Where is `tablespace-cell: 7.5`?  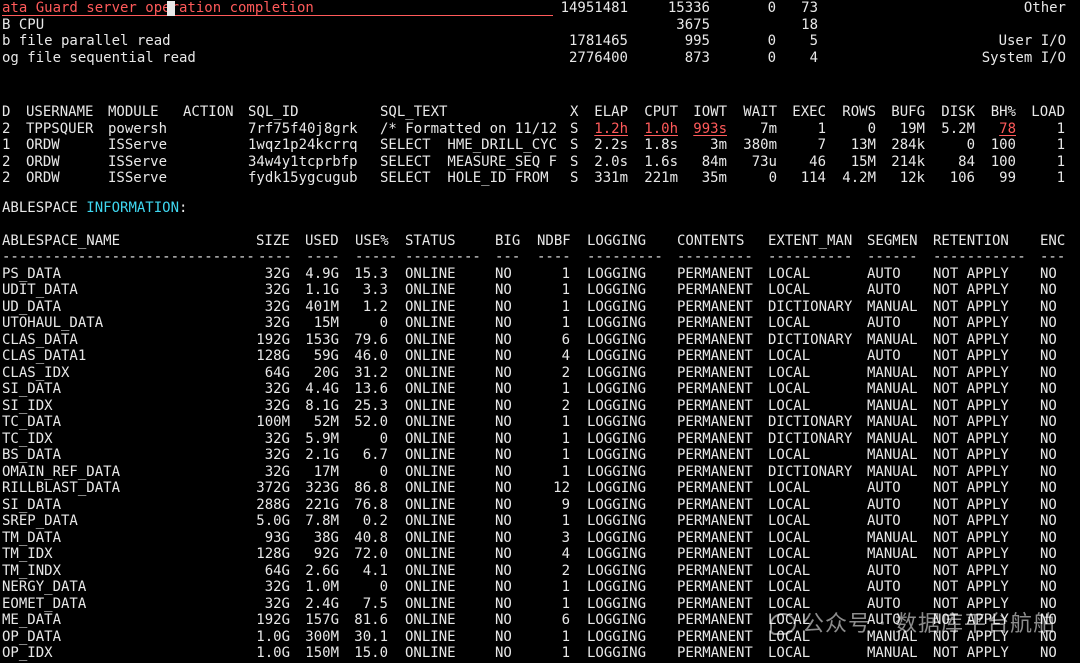
tablespace-cell: 7.5 is located at coordinates (375, 603).